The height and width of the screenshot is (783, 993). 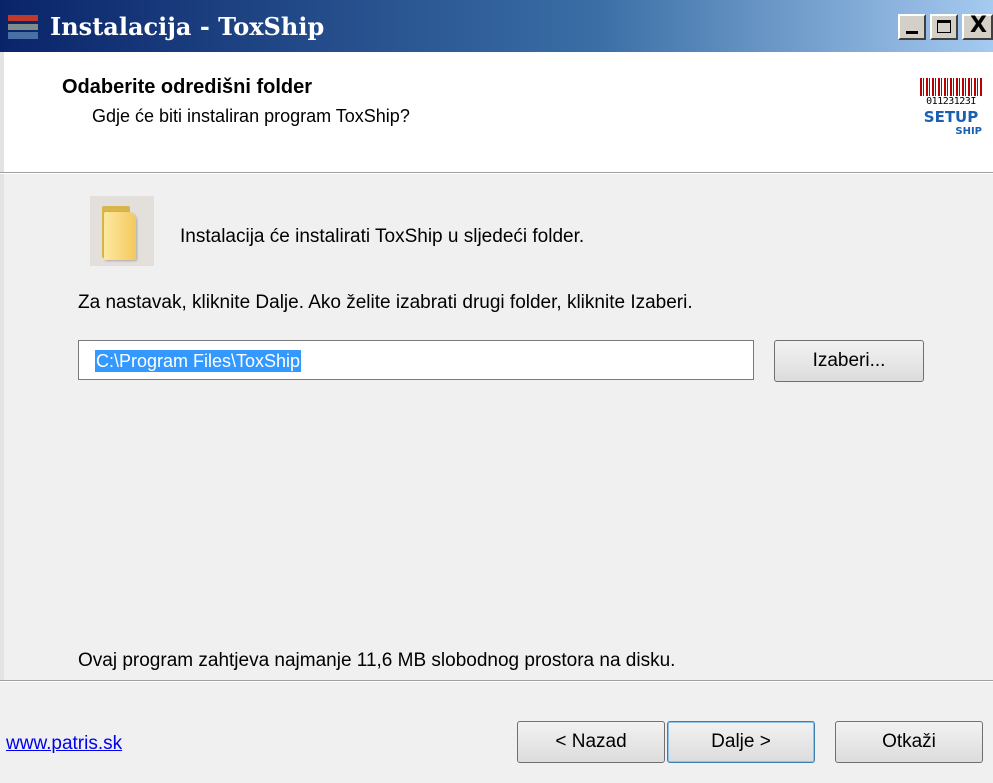 What do you see at coordinates (496, 26) in the screenshot?
I see `title-bar: Instalacija - ToxShip X` at bounding box center [496, 26].